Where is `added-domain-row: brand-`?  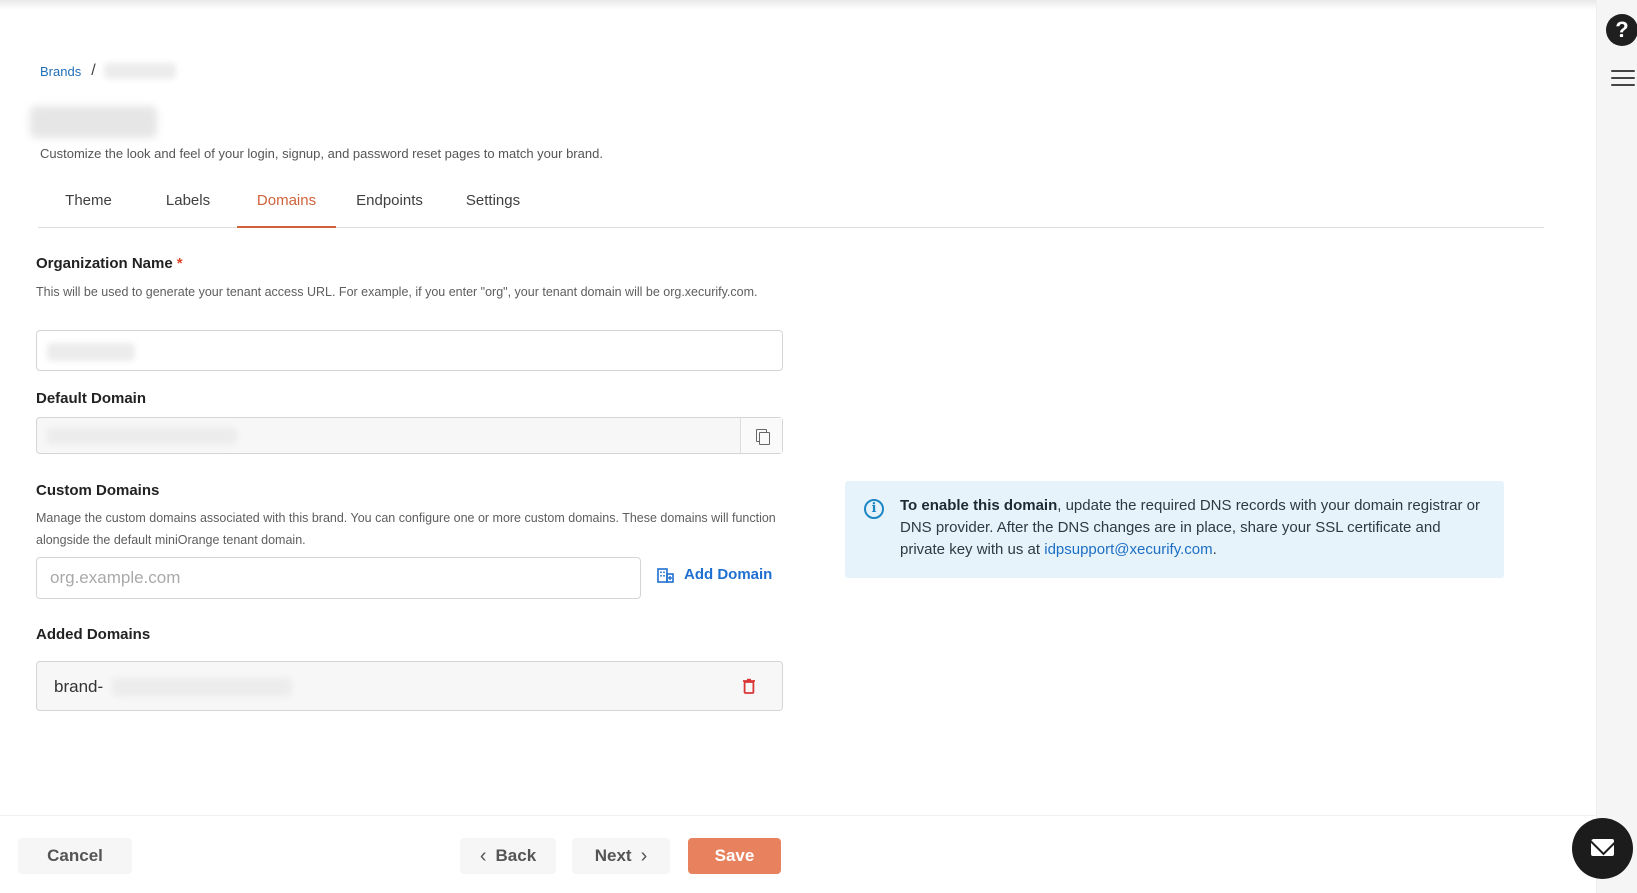
added-domain-row: brand- is located at coordinates (409, 686).